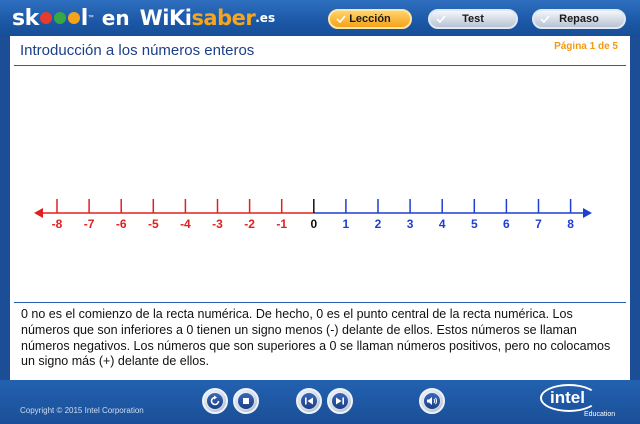  Describe the element at coordinates (144, 18) in the screenshot. I see `skoool-wikisaber-logo: sk l ™ en WiKisaber .es` at that location.